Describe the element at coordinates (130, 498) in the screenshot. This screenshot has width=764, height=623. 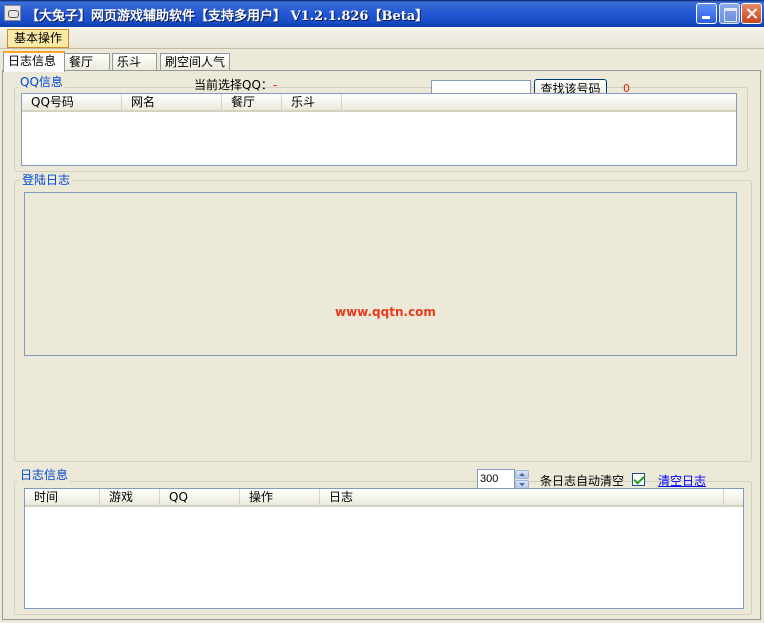
I see `col-game: 游戏` at that location.